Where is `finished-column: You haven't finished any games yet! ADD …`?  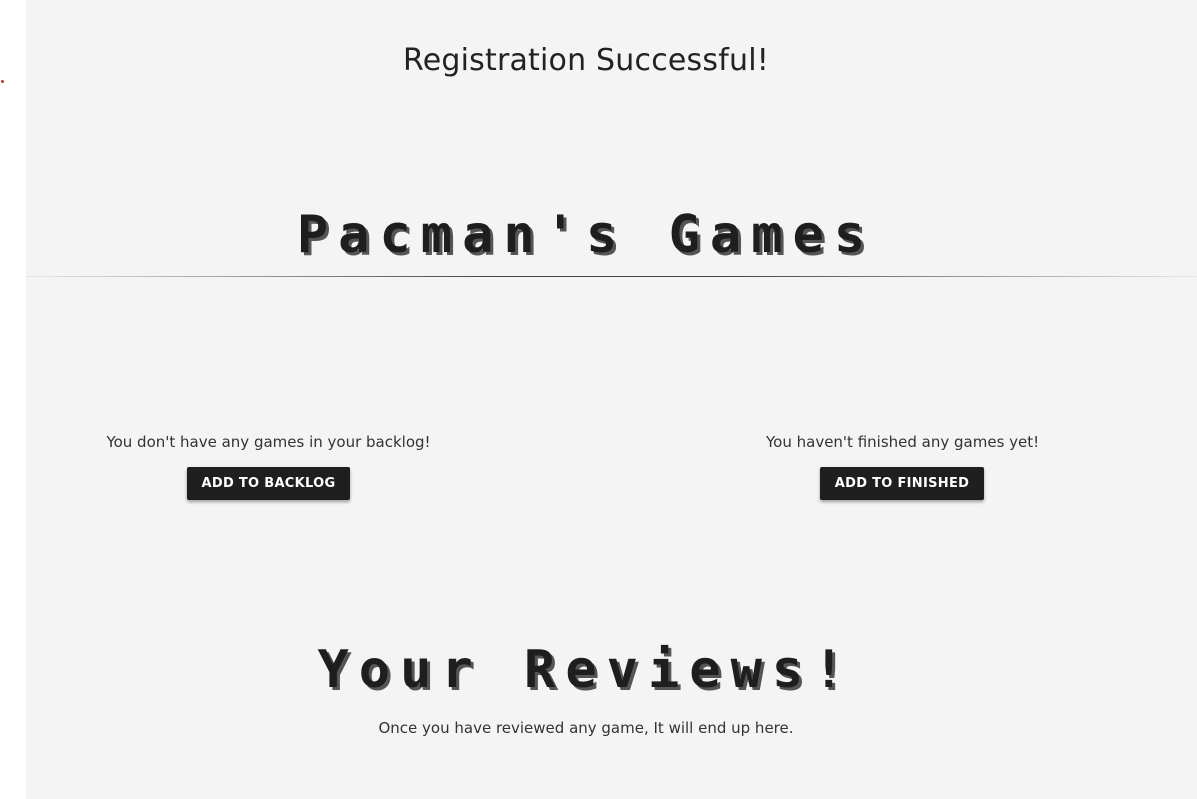
finished-column: You haven't finished any games yet! ADD … is located at coordinates (903, 465).